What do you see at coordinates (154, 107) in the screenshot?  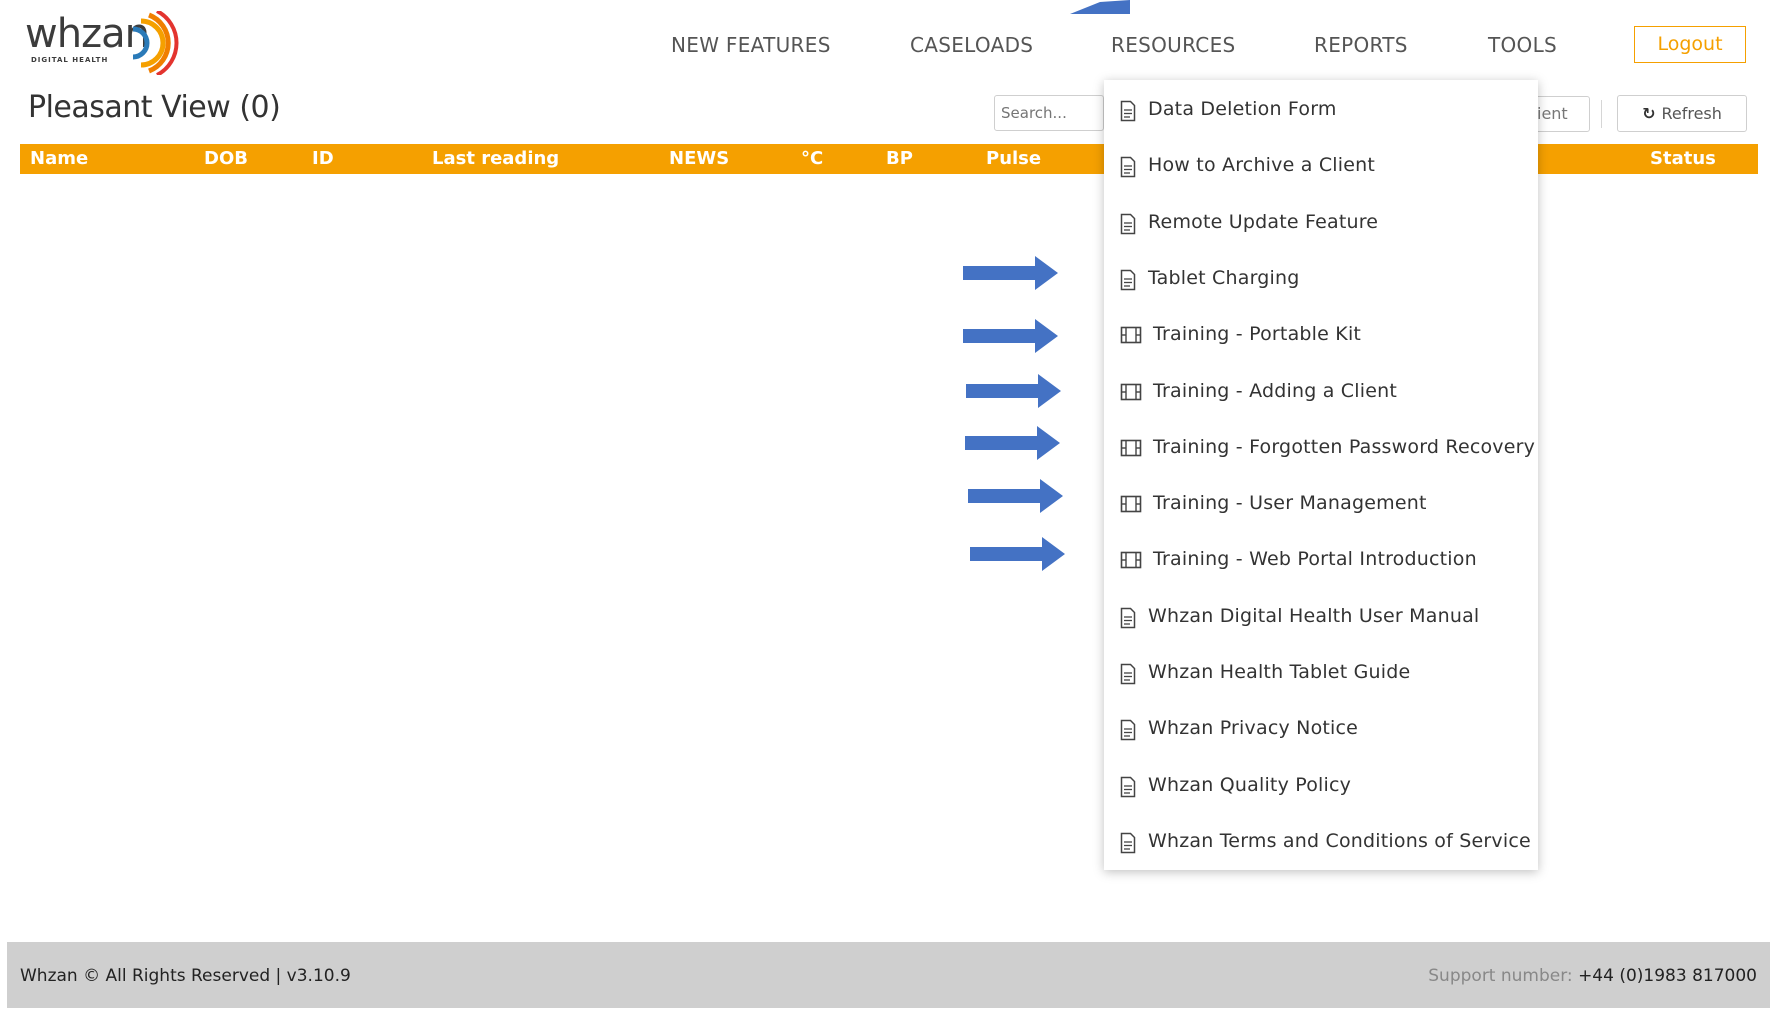 I see `page-title: Pleasant View (0)` at bounding box center [154, 107].